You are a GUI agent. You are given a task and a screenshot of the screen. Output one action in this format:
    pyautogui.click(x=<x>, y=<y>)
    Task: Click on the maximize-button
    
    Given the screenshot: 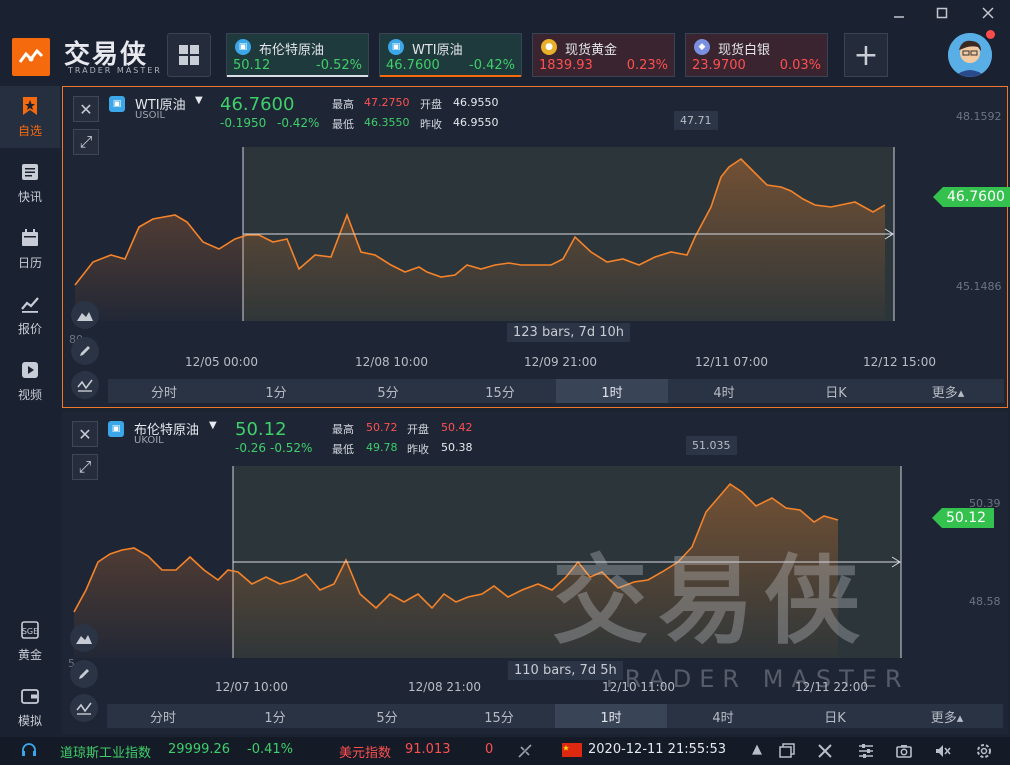 What is the action you would take?
    pyautogui.click(x=942, y=13)
    